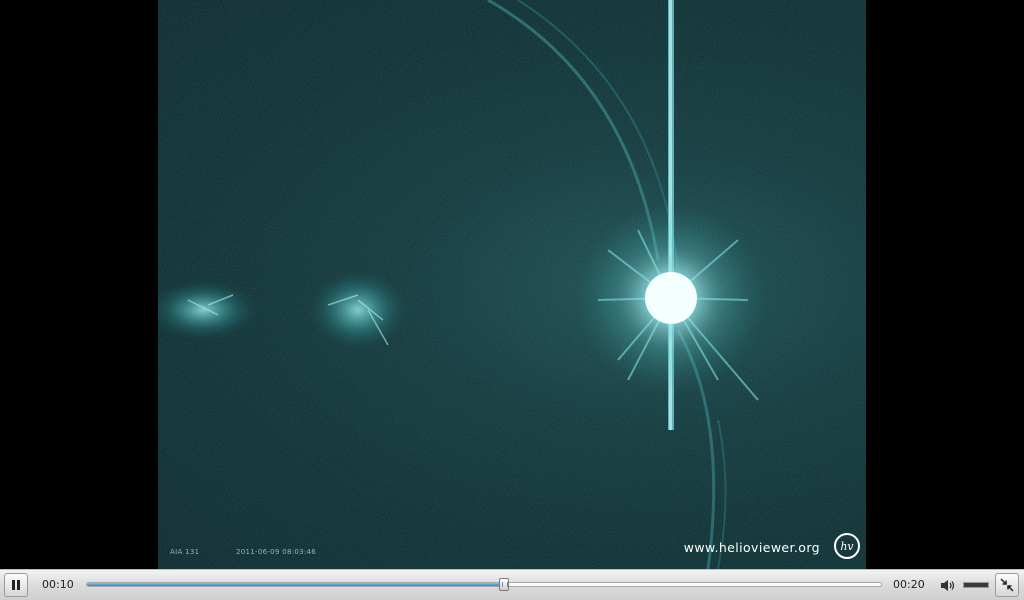 The width and height of the screenshot is (1024, 600). I want to click on seek-progress-fill, so click(295, 584).